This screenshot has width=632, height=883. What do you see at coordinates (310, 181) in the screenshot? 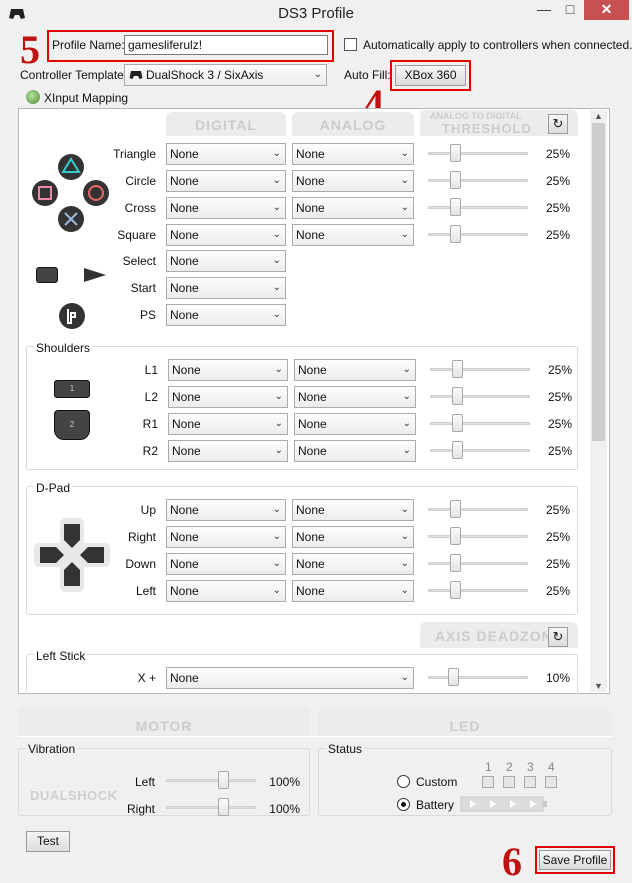
I see `circle-analog-select-value: None` at bounding box center [310, 181].